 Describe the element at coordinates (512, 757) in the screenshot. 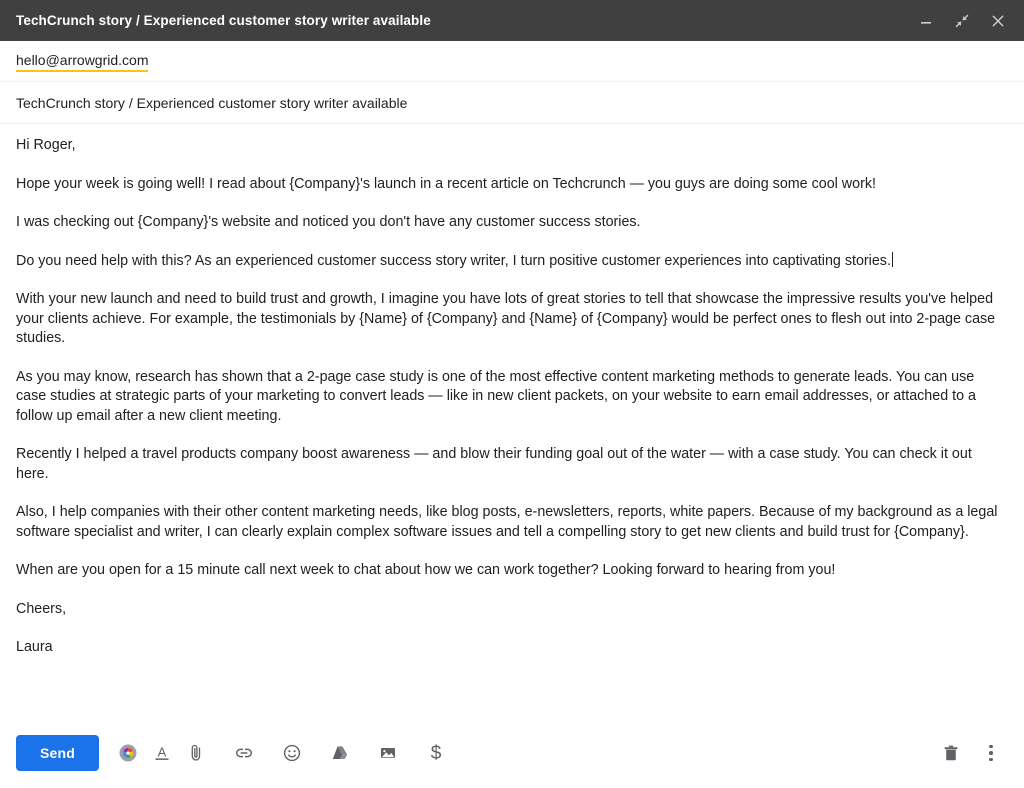

I see `compose-toolbar: Send A $` at that location.